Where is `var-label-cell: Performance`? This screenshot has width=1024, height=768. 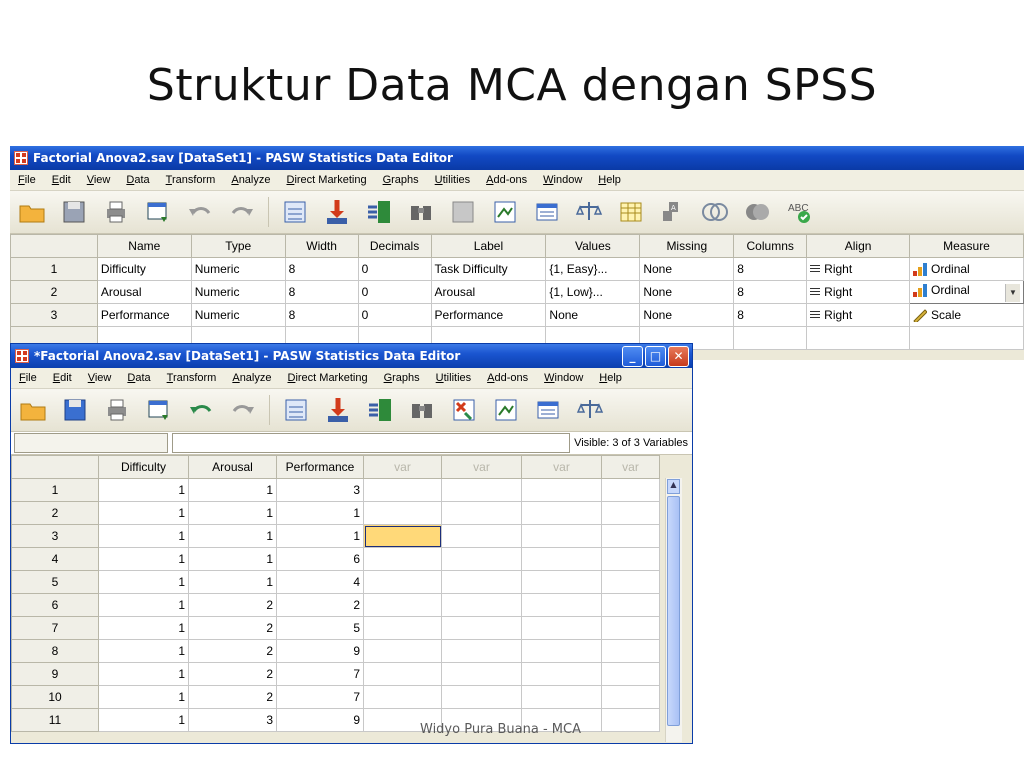 var-label-cell: Performance is located at coordinates (488, 315).